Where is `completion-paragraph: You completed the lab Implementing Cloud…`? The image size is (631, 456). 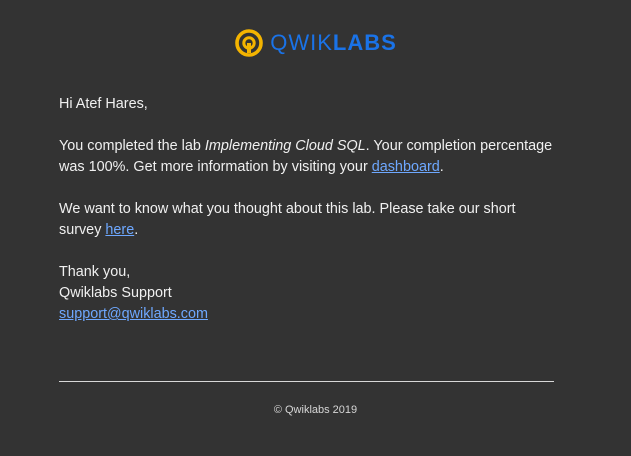 completion-paragraph: You completed the lab Implementing Cloud… is located at coordinates (309, 157).